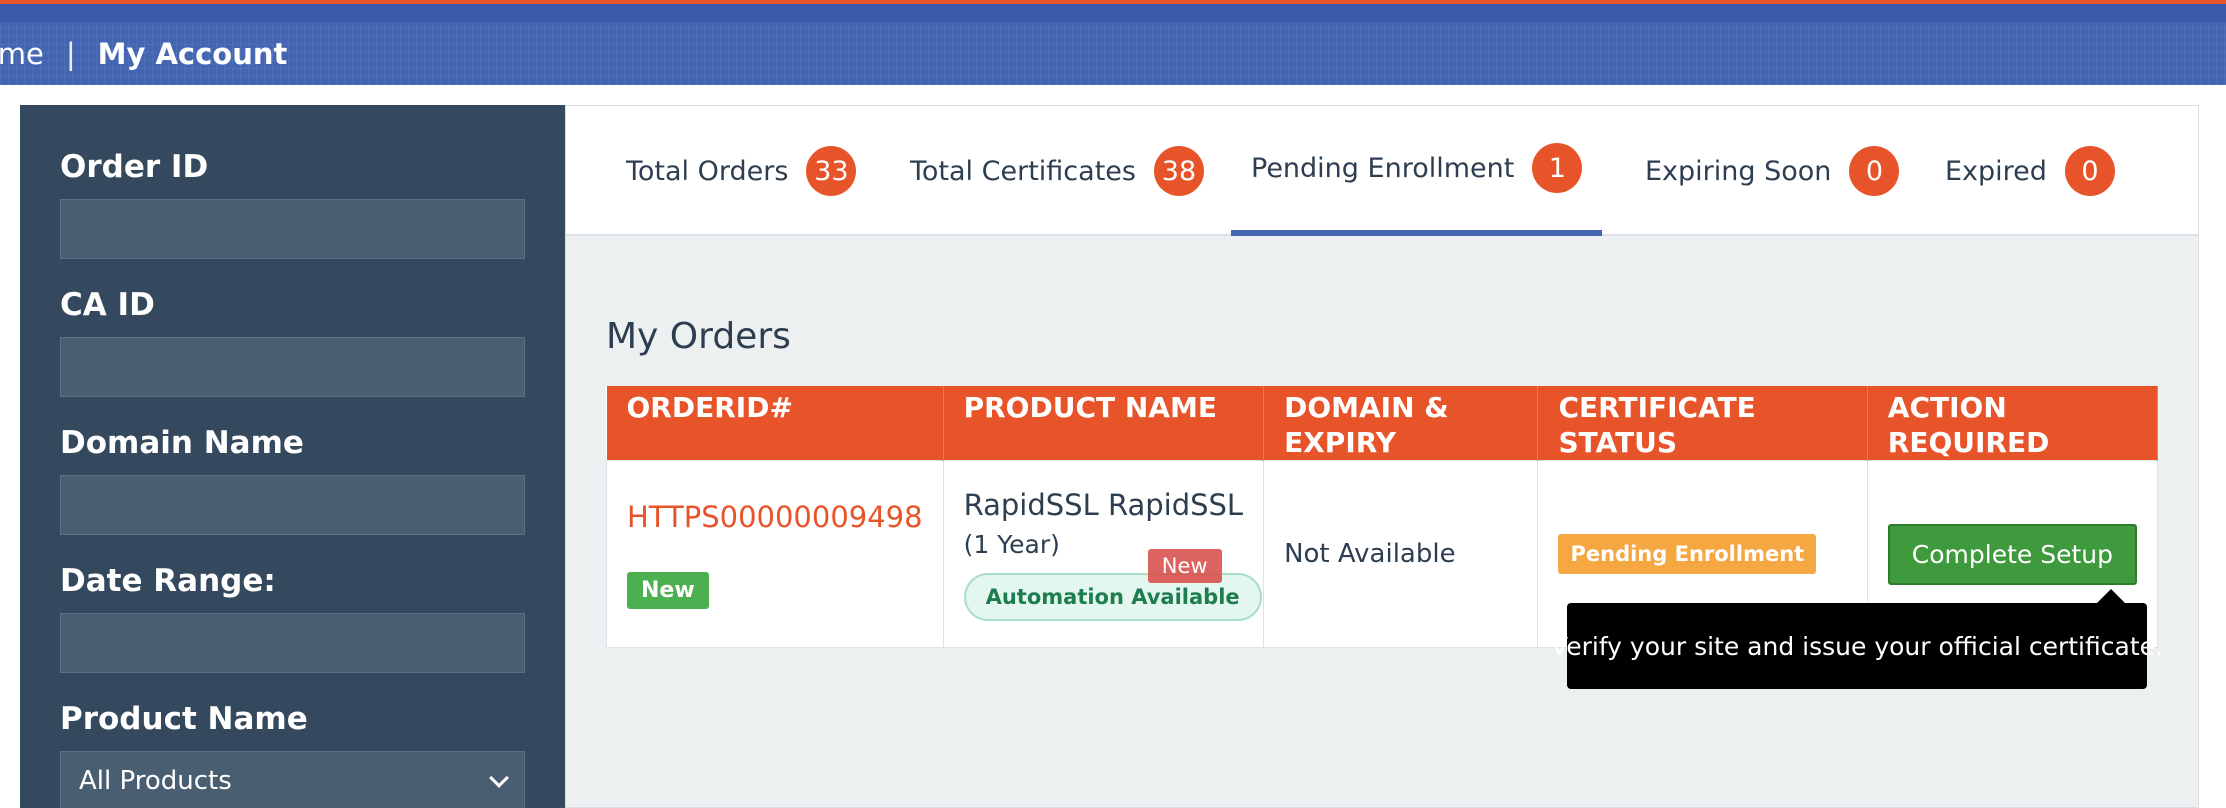 This screenshot has width=2226, height=808. I want to click on tab-expiring-soon: Expiring Soon 0, so click(1772, 171).